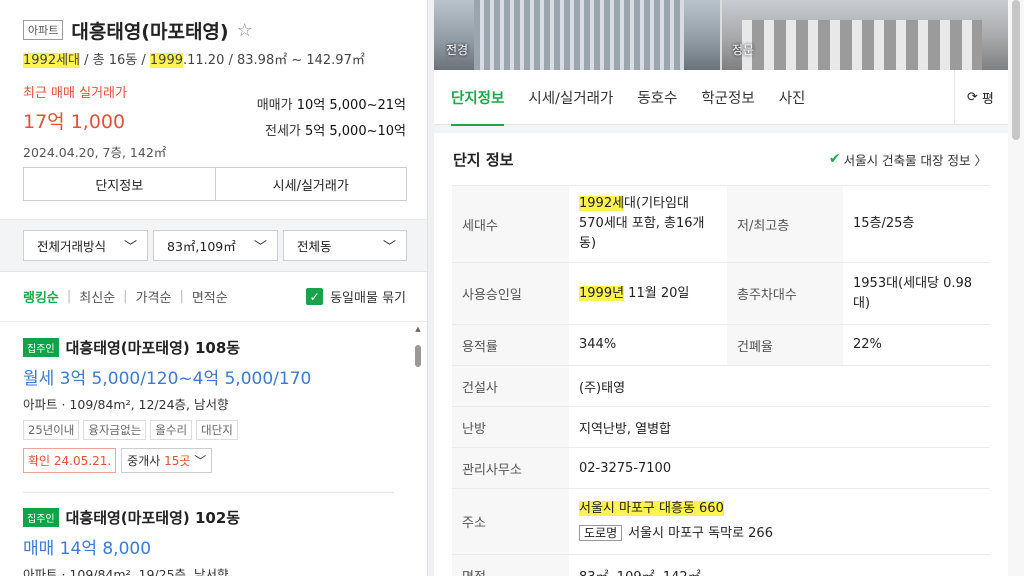  Describe the element at coordinates (570, 97) in the screenshot. I see `tab-price: 시세/실거래가` at that location.